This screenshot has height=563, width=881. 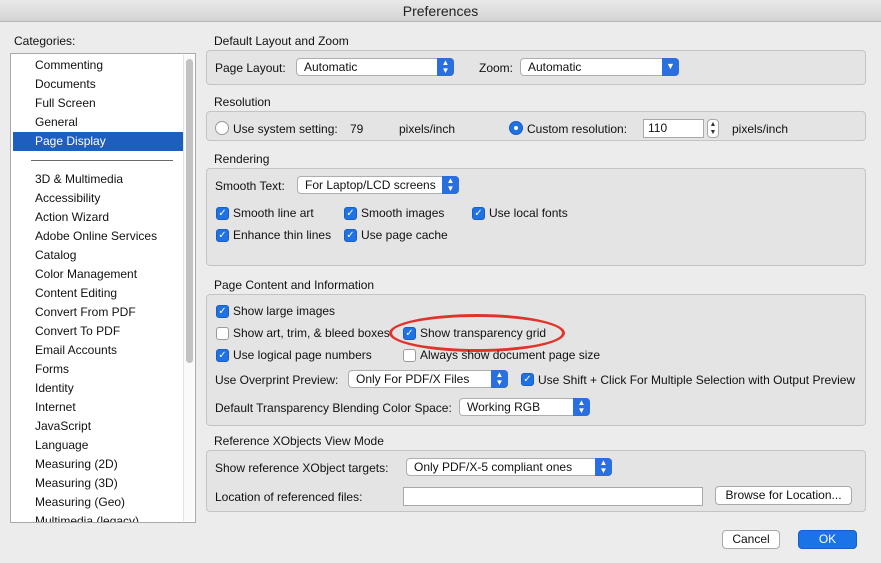 What do you see at coordinates (599, 67) in the screenshot?
I see `zoom-select: Automatic ▼` at bounding box center [599, 67].